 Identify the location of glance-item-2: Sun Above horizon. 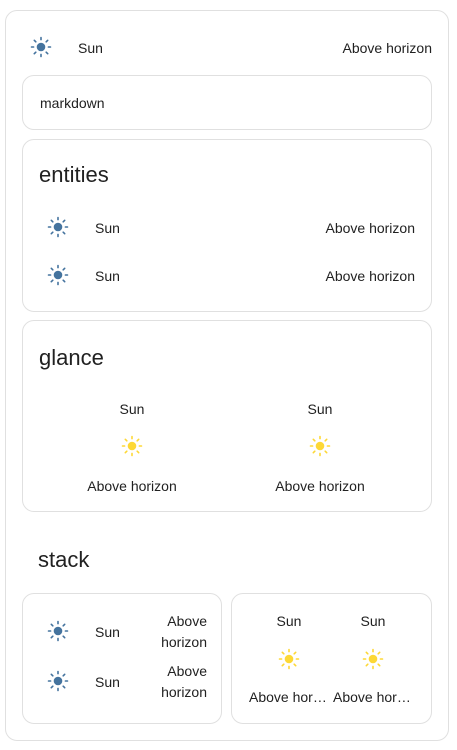
(320, 446).